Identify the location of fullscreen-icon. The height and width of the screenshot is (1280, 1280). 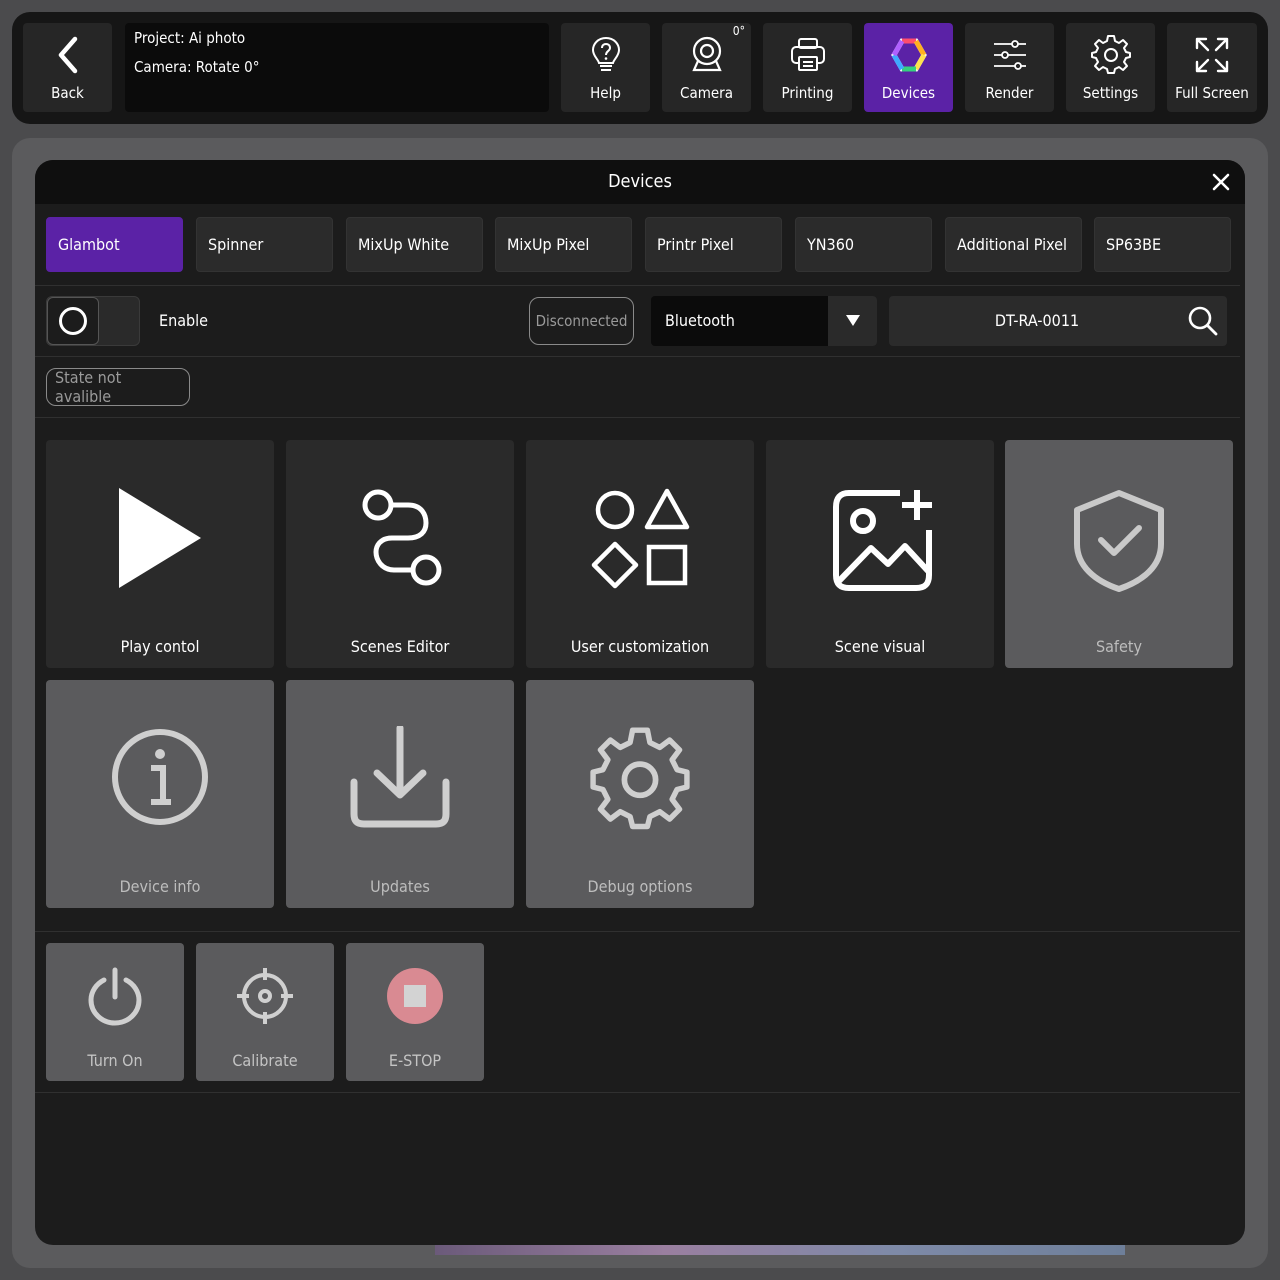
(1212, 55).